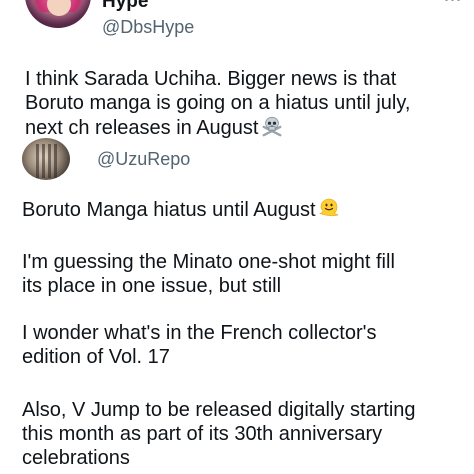 Image resolution: width=474 pixels, height=474 pixels. I want to click on quoted-text-line: Boruto Manga hiatus until August, so click(181, 208).